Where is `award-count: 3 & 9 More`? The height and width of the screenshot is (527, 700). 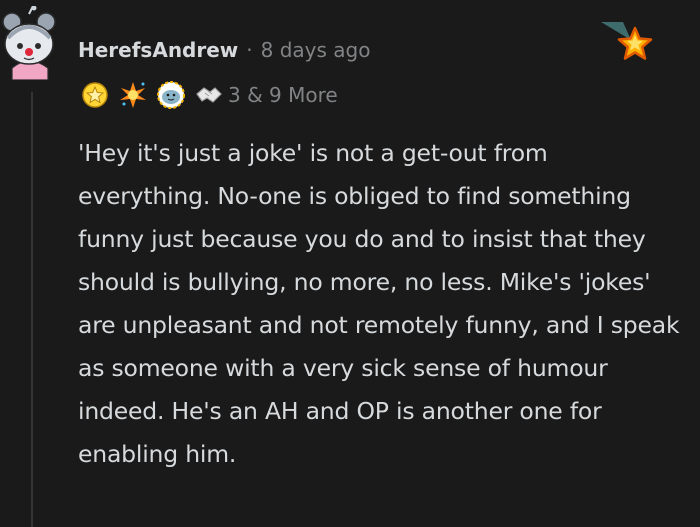 award-count: 3 & 9 More is located at coordinates (283, 95).